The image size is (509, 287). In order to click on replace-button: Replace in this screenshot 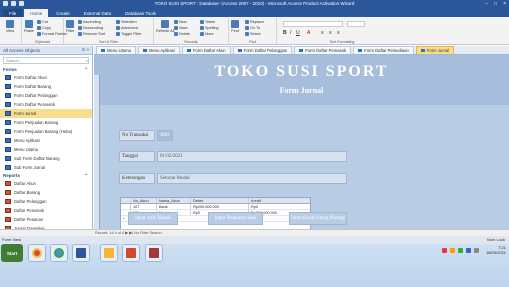, I will do `click(254, 22)`.